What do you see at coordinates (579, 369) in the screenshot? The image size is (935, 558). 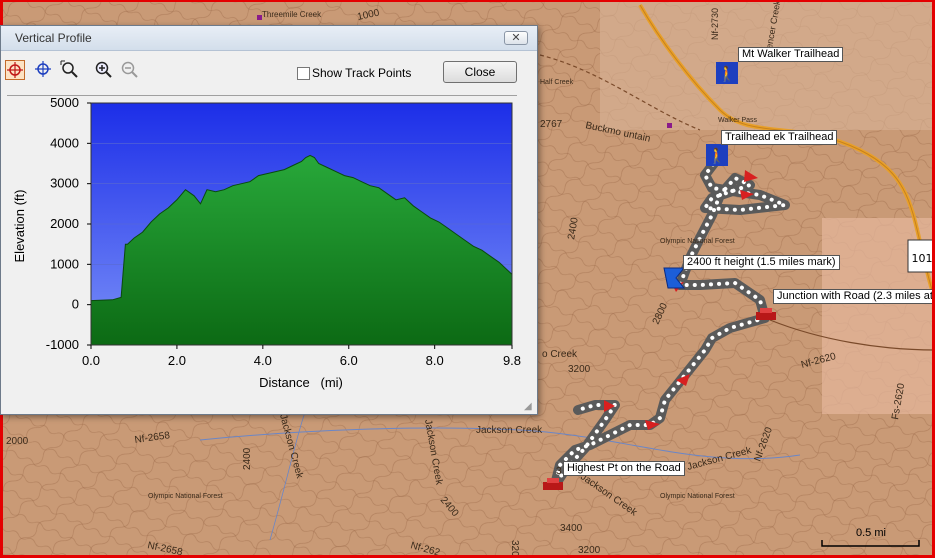 I see `elev-3200-label: 3200` at bounding box center [579, 369].